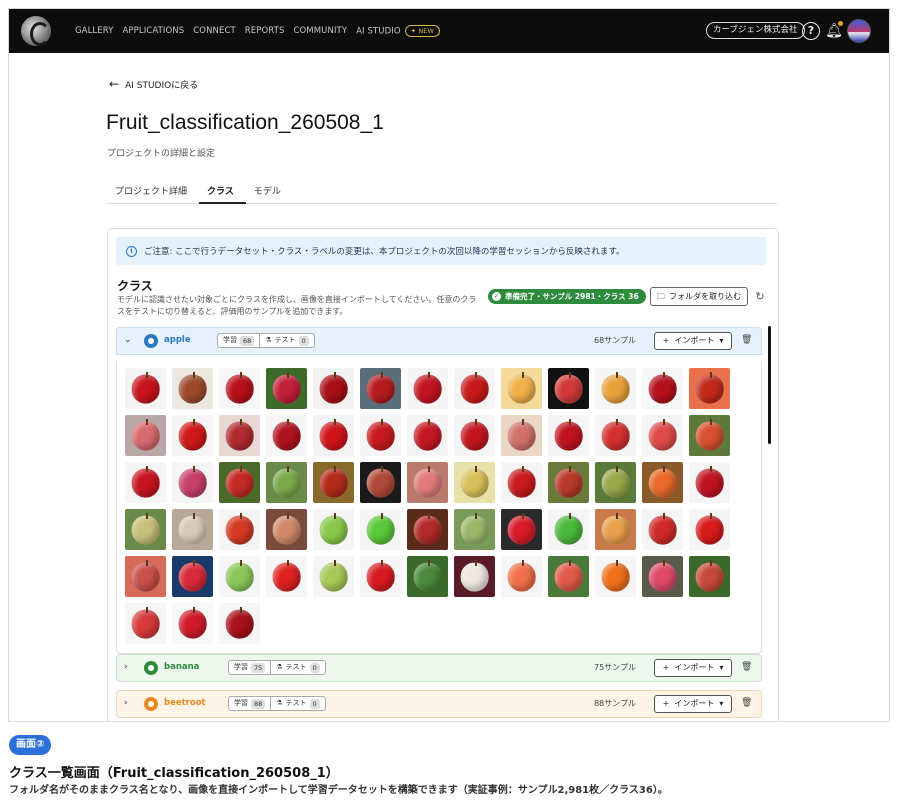 The image size is (898, 804). Describe the element at coordinates (439, 668) in the screenshot. I see `class-row-banana: › banana 学習 75 ⚗ テスト 0 75サンプル + インポート ▾ 🗑︎` at that location.